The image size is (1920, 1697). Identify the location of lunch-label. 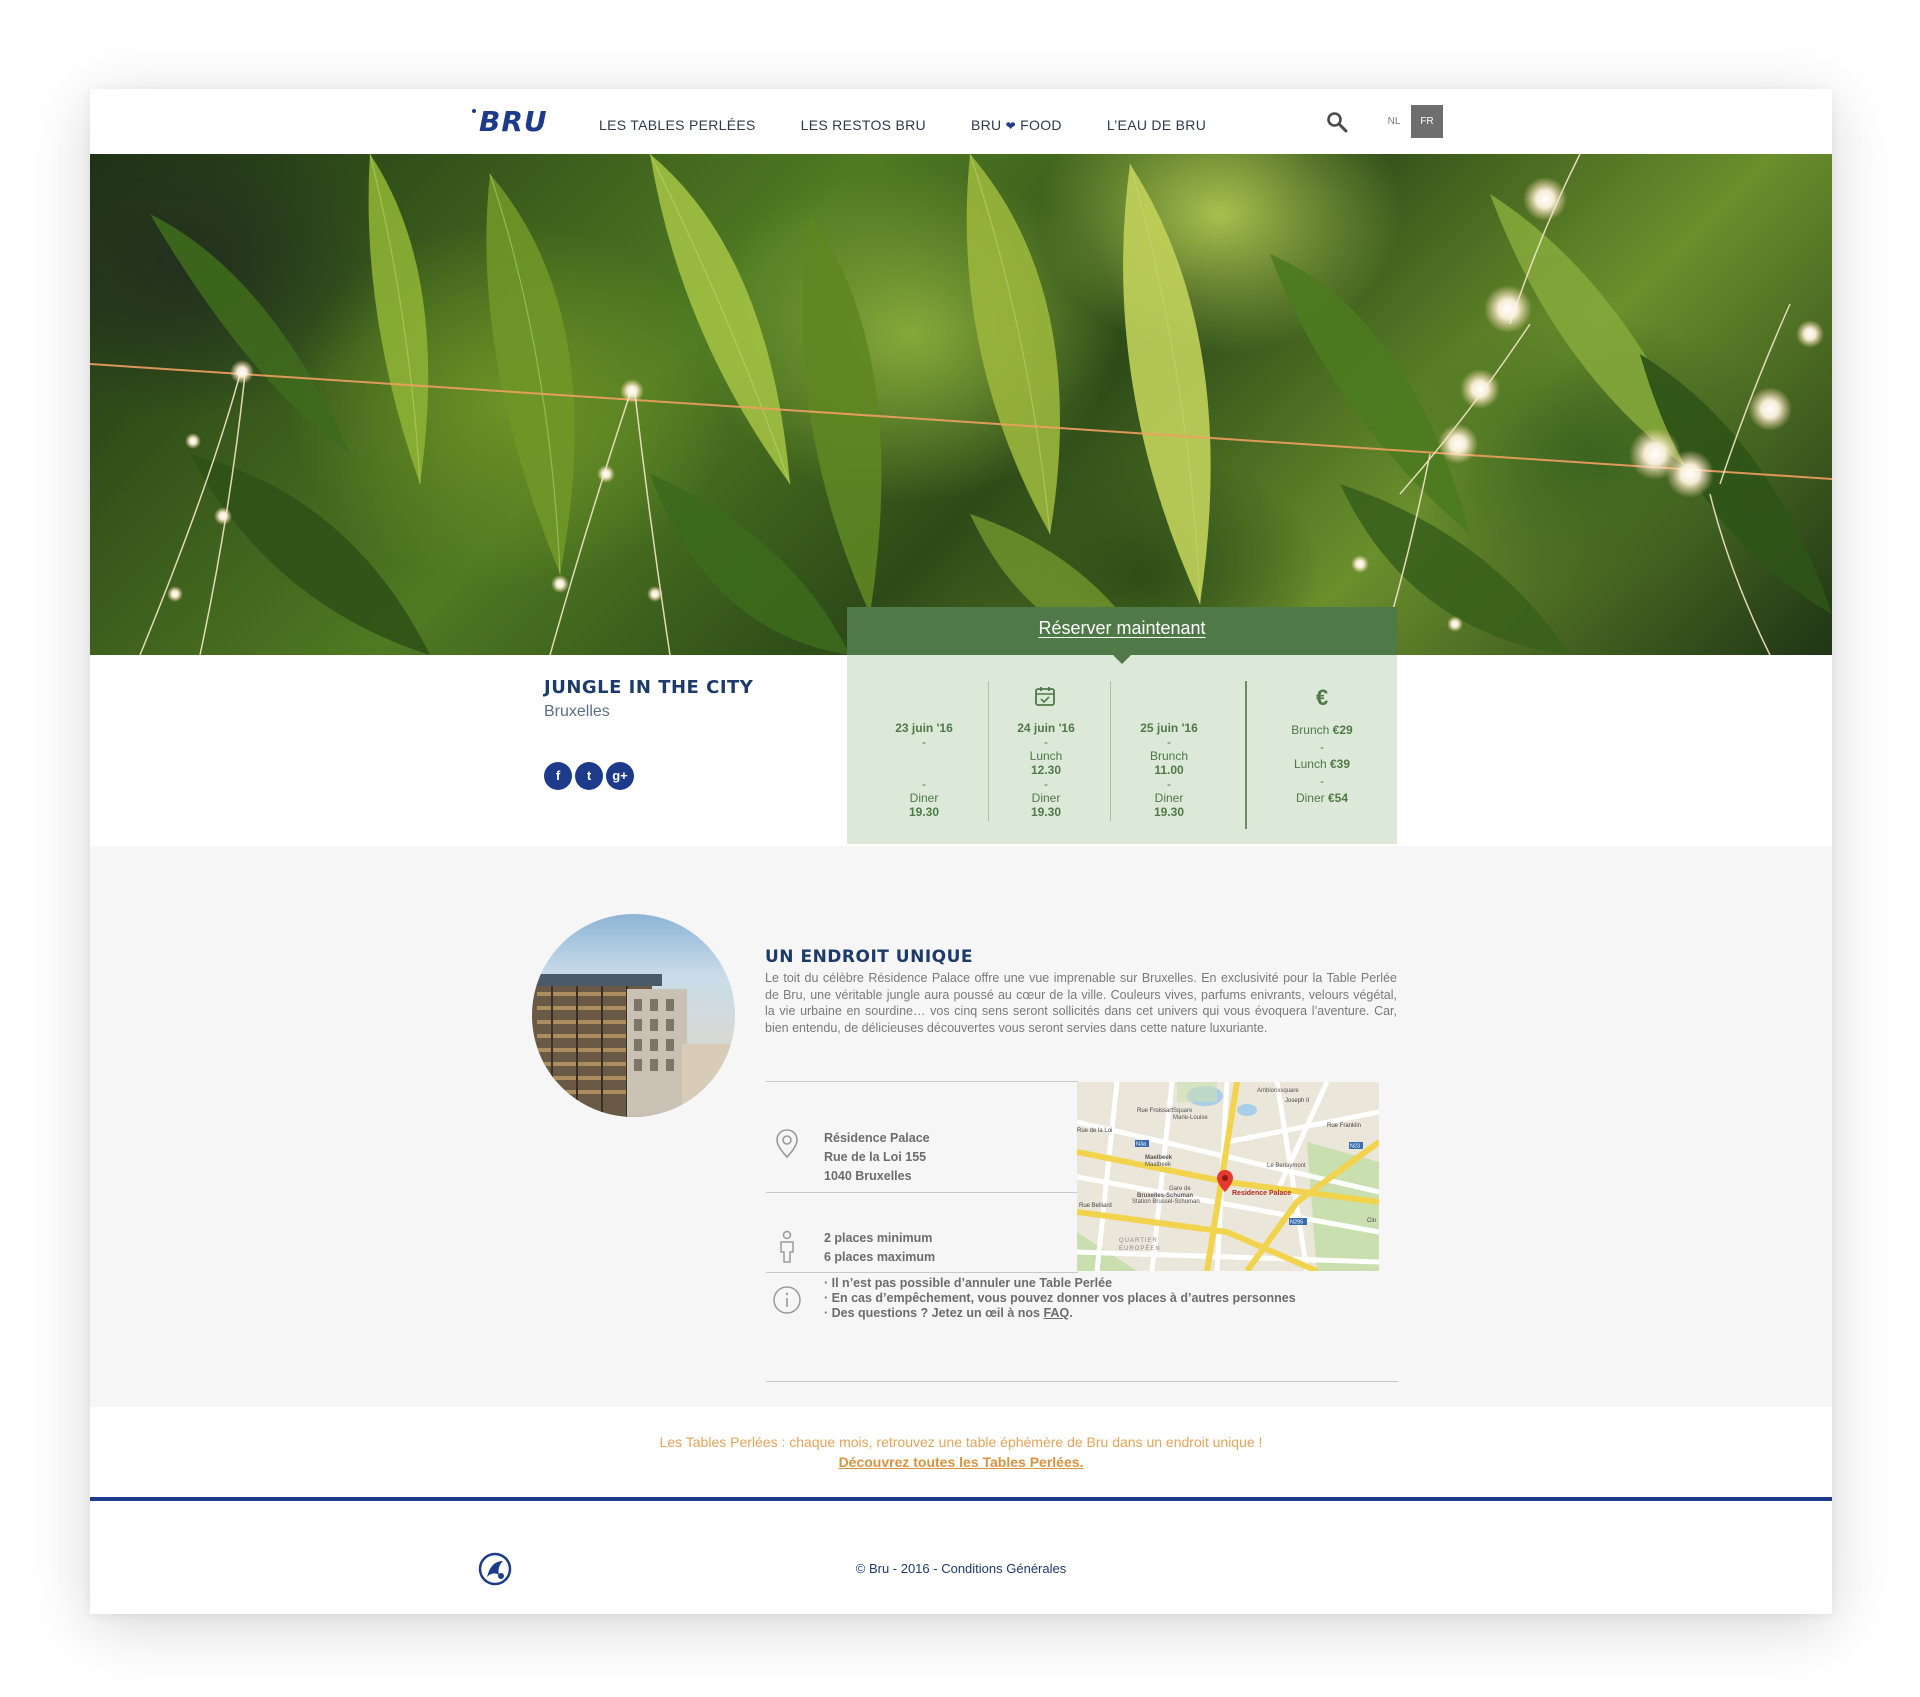
(924, 756).